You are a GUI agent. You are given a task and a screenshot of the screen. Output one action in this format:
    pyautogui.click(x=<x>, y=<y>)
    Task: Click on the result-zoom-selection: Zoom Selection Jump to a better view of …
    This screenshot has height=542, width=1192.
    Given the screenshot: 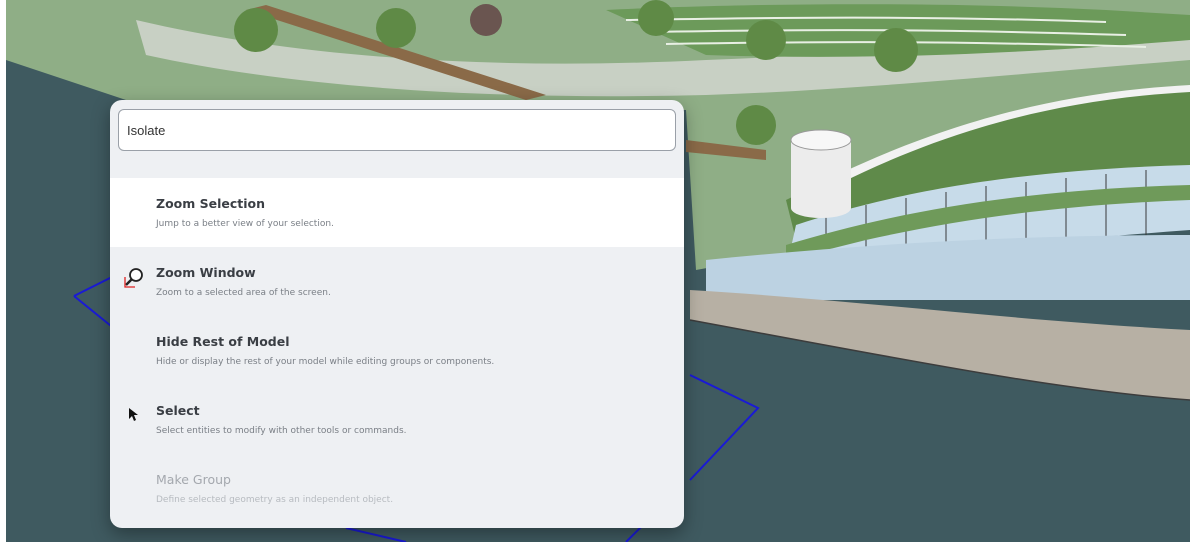 What is the action you would take?
    pyautogui.click(x=397, y=212)
    